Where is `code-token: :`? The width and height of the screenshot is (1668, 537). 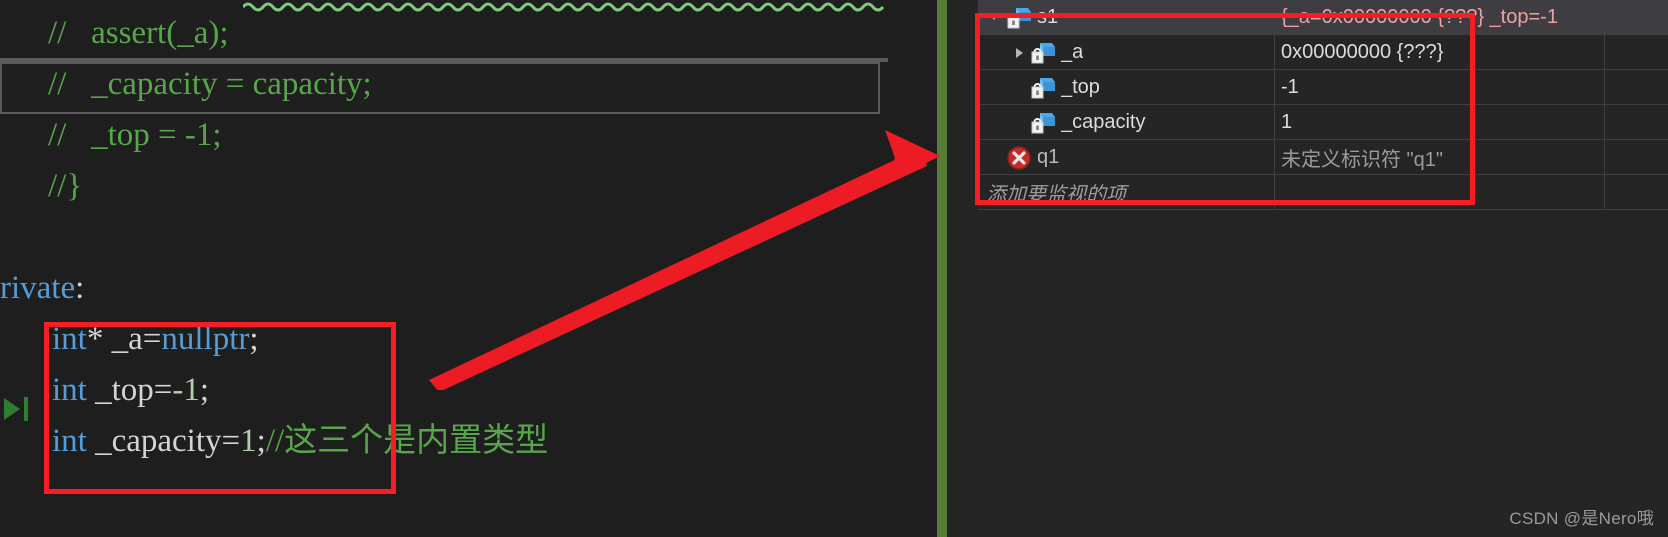
code-token: : is located at coordinates (80, 288).